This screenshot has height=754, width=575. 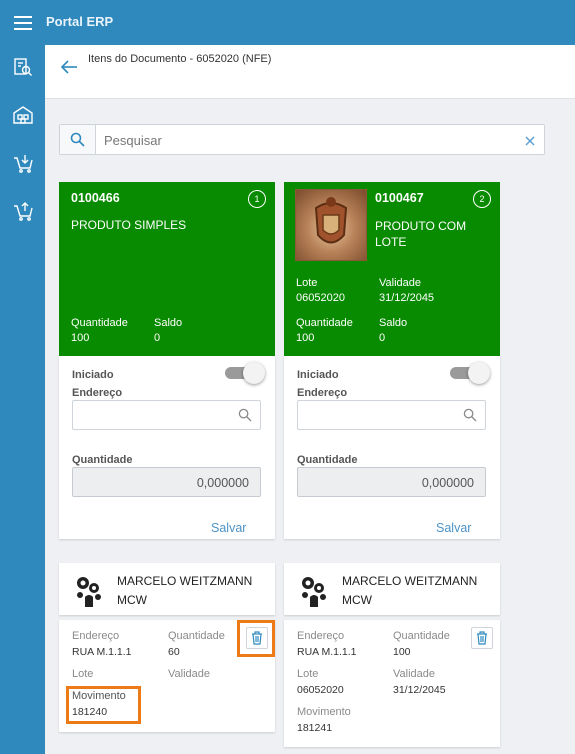 I want to click on trash-icon, so click(x=482, y=638).